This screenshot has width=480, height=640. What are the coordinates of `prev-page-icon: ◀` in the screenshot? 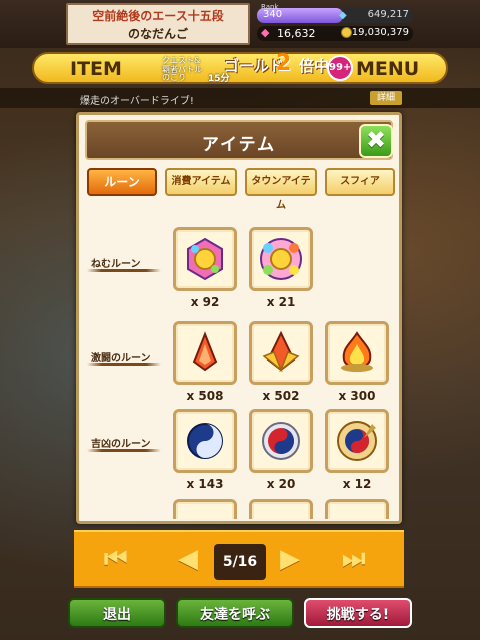 It's located at (188, 559).